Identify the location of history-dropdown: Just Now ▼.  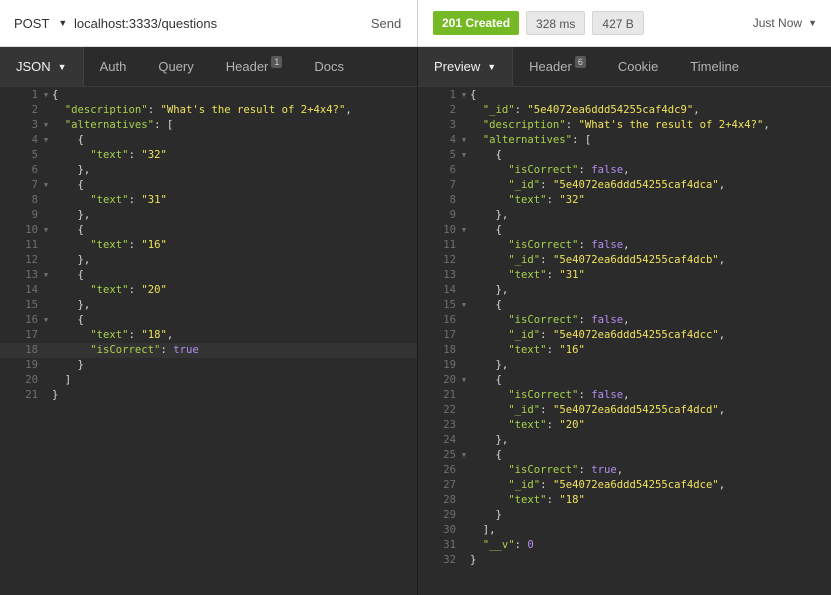
(785, 23).